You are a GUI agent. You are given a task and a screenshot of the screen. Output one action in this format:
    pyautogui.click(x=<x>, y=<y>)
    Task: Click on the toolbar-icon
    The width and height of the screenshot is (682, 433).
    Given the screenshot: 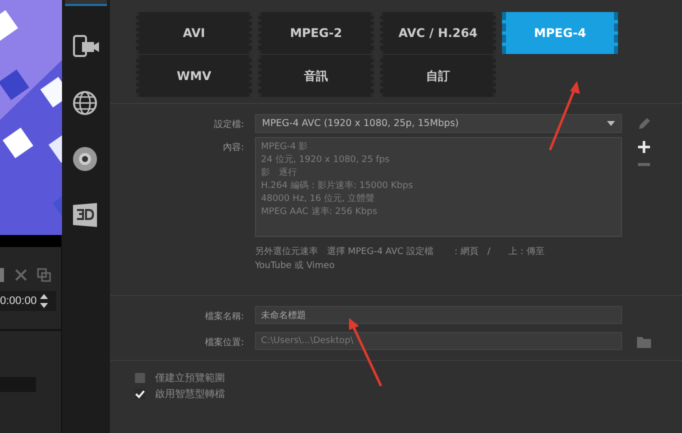 What is the action you would take?
    pyautogui.click(x=2, y=275)
    